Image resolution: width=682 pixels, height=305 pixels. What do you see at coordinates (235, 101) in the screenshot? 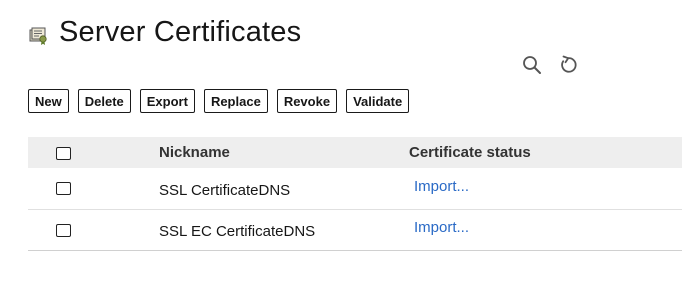
I see `replace-button: Replace` at bounding box center [235, 101].